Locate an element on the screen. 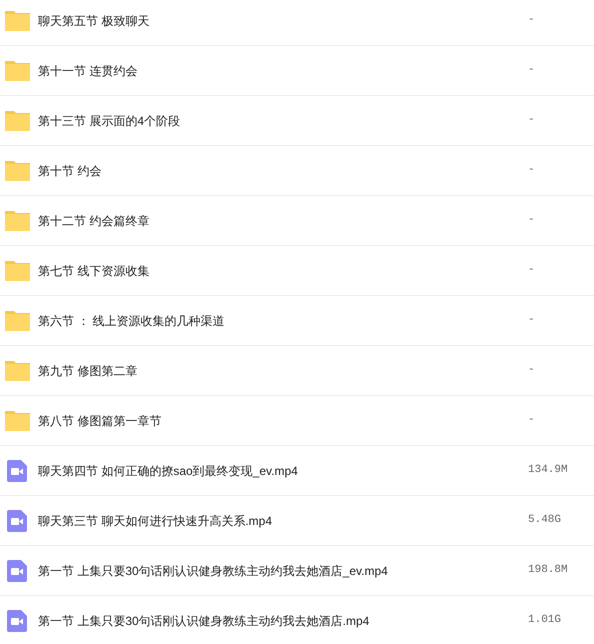 This screenshot has width=594, height=644. file-row: 第十一节 连贯约会 - is located at coordinates (297, 71).